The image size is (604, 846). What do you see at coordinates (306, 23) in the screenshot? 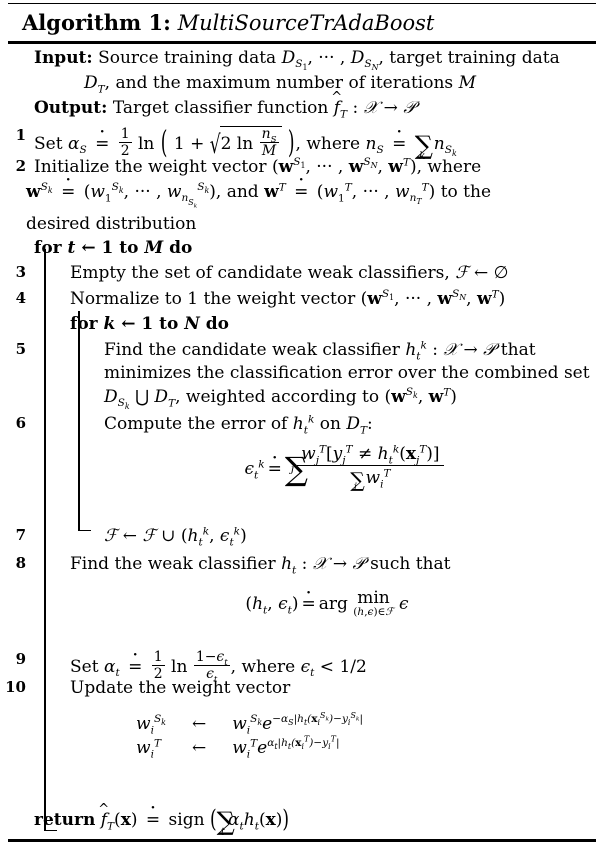
I see `algorithm-title-name: MultiSourceTrAdaBoost` at bounding box center [306, 23].